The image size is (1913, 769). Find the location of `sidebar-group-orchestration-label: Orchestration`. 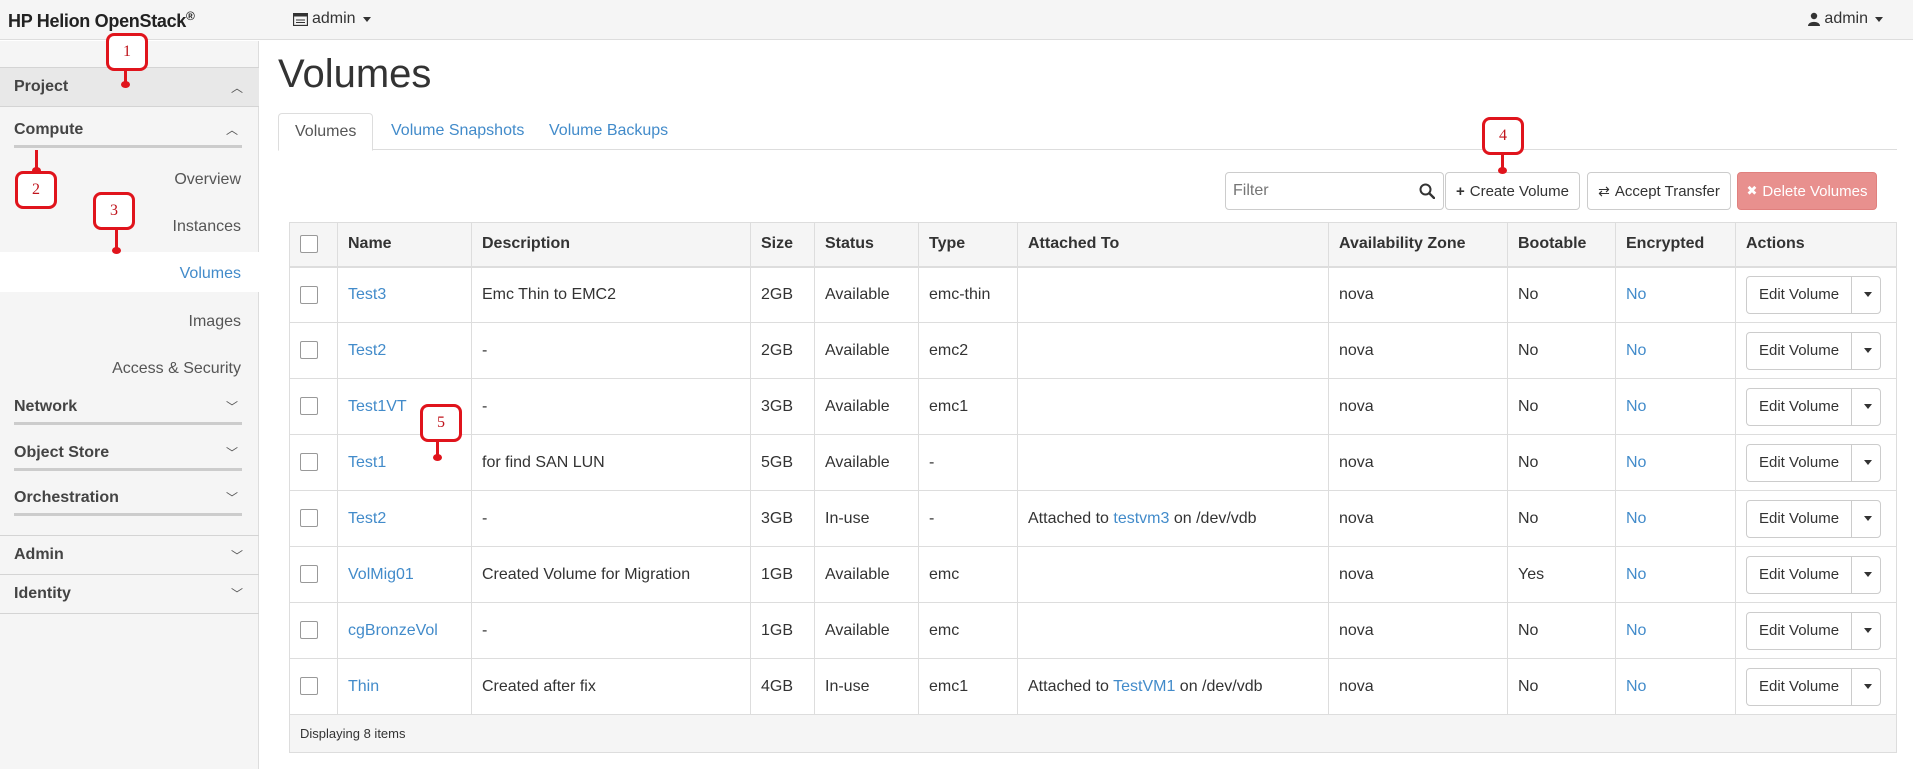

sidebar-group-orchestration-label: Orchestration is located at coordinates (66, 497).